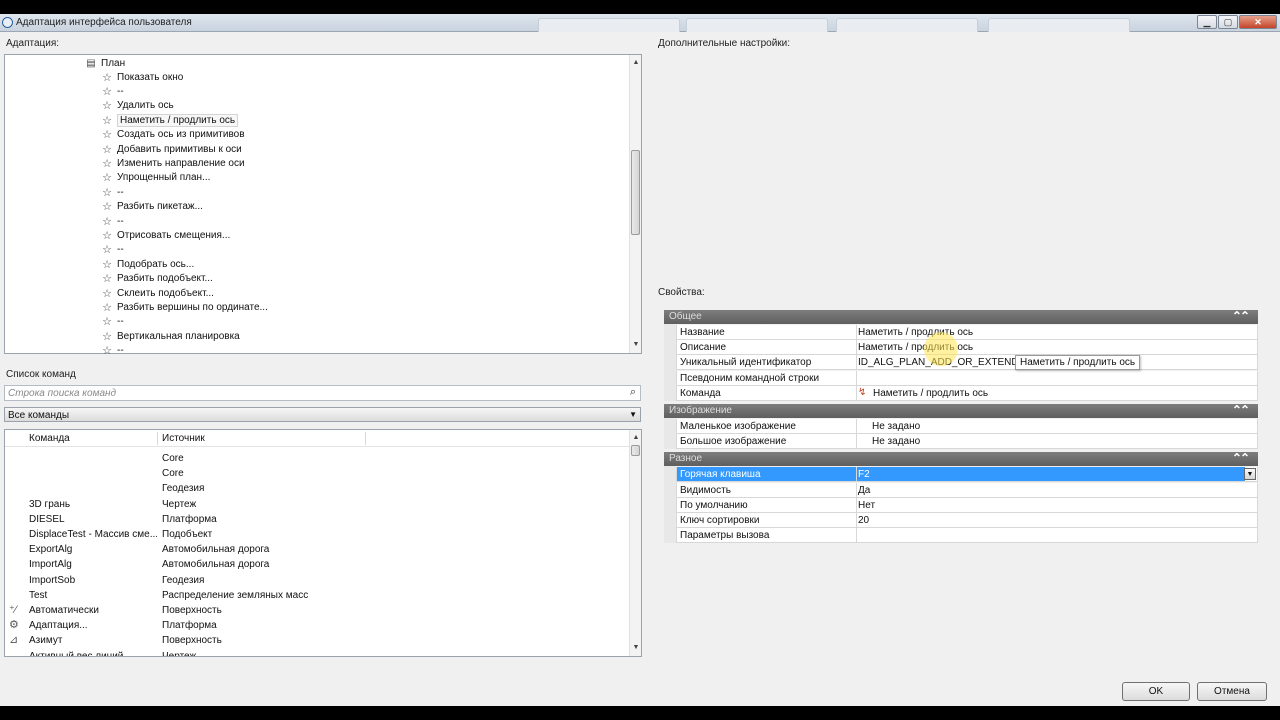  Describe the element at coordinates (49, 438) in the screenshot. I see `column-header-command: Команда` at that location.